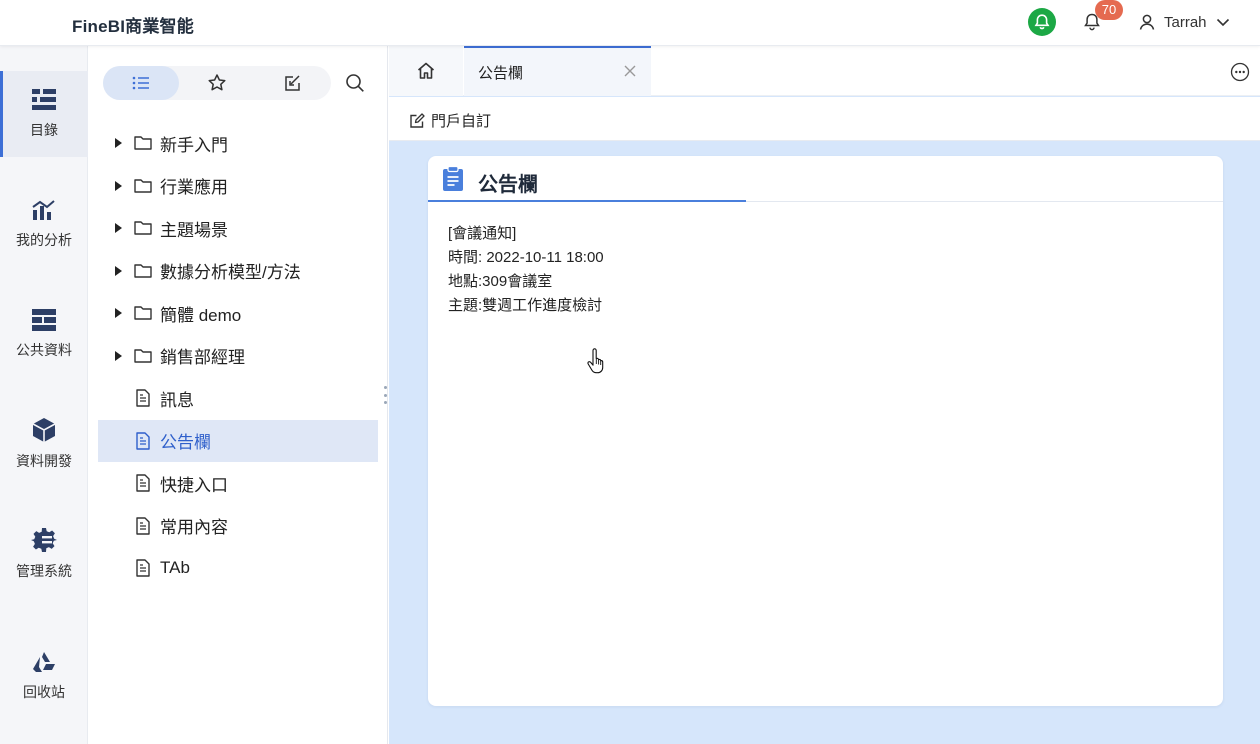 Image resolution: width=1260 pixels, height=744 pixels. I want to click on star-icon, so click(217, 82).